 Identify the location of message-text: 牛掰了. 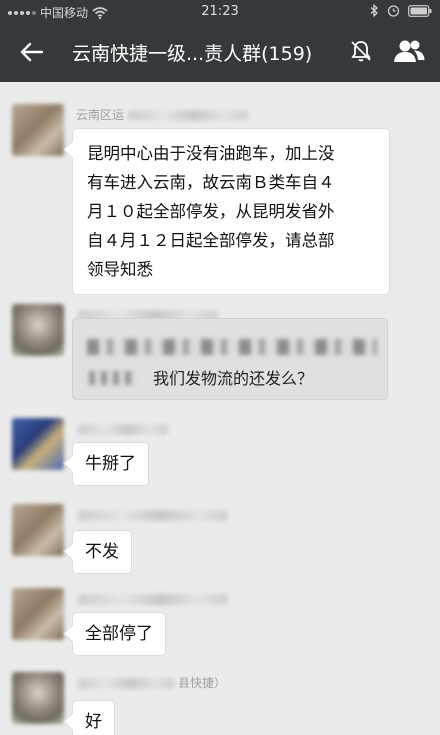
(110, 464).